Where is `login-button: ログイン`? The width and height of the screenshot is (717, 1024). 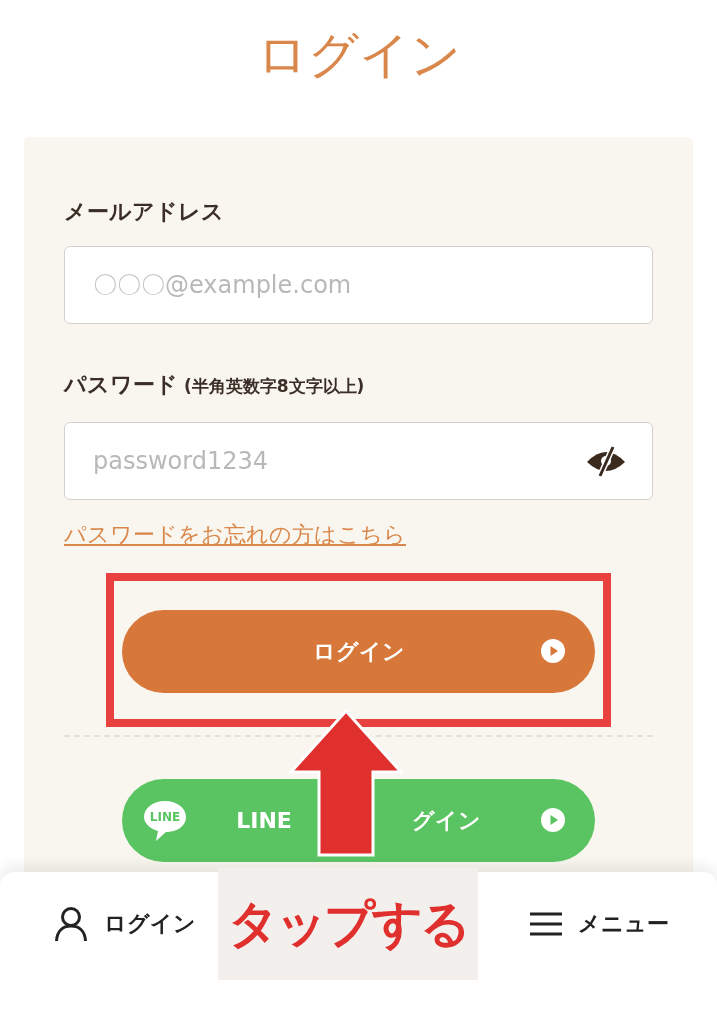
login-button: ログイン is located at coordinates (358, 651).